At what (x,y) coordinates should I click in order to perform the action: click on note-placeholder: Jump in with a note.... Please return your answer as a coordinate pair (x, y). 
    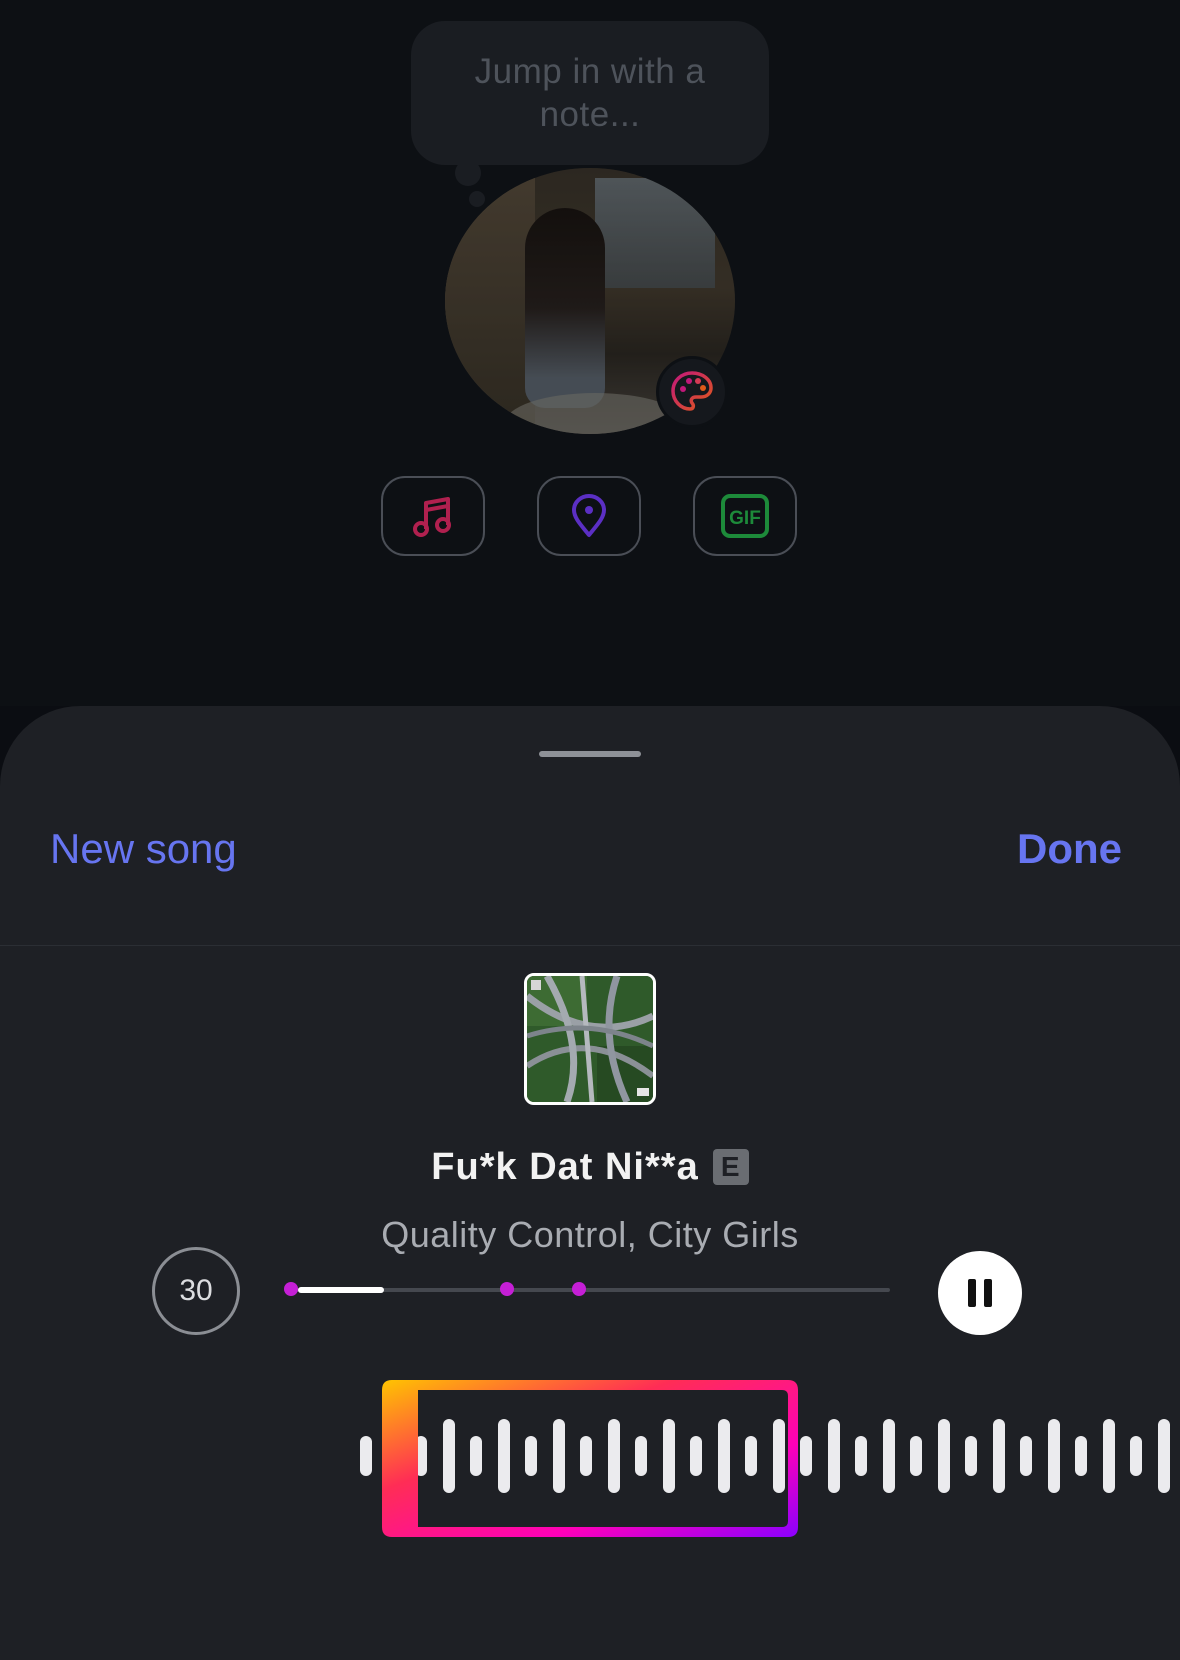
    Looking at the image, I should click on (590, 93).